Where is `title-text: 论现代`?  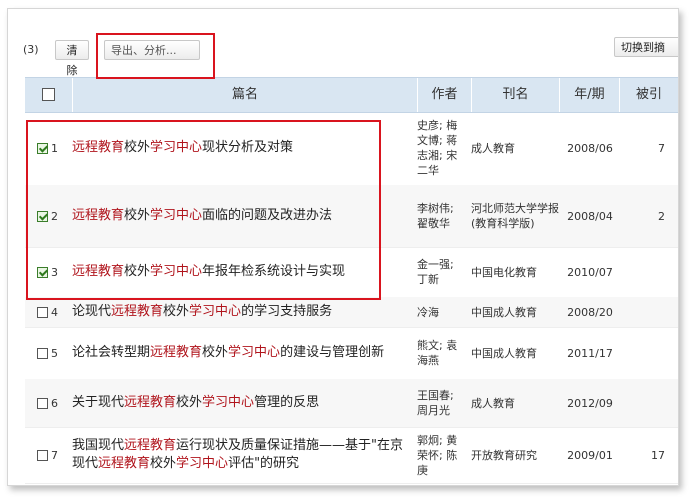 title-text: 论现代 is located at coordinates (92, 311).